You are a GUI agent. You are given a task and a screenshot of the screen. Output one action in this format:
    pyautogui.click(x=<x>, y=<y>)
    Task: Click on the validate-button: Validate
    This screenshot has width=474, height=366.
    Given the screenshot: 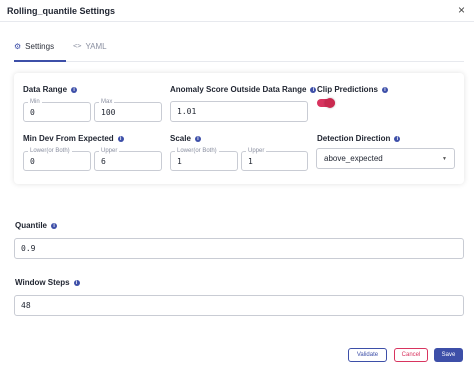 What is the action you would take?
    pyautogui.click(x=367, y=355)
    